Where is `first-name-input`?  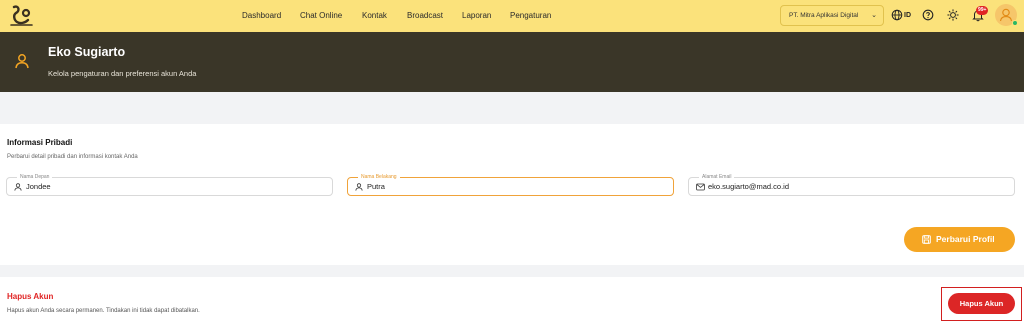
first-name-input is located at coordinates (171, 186).